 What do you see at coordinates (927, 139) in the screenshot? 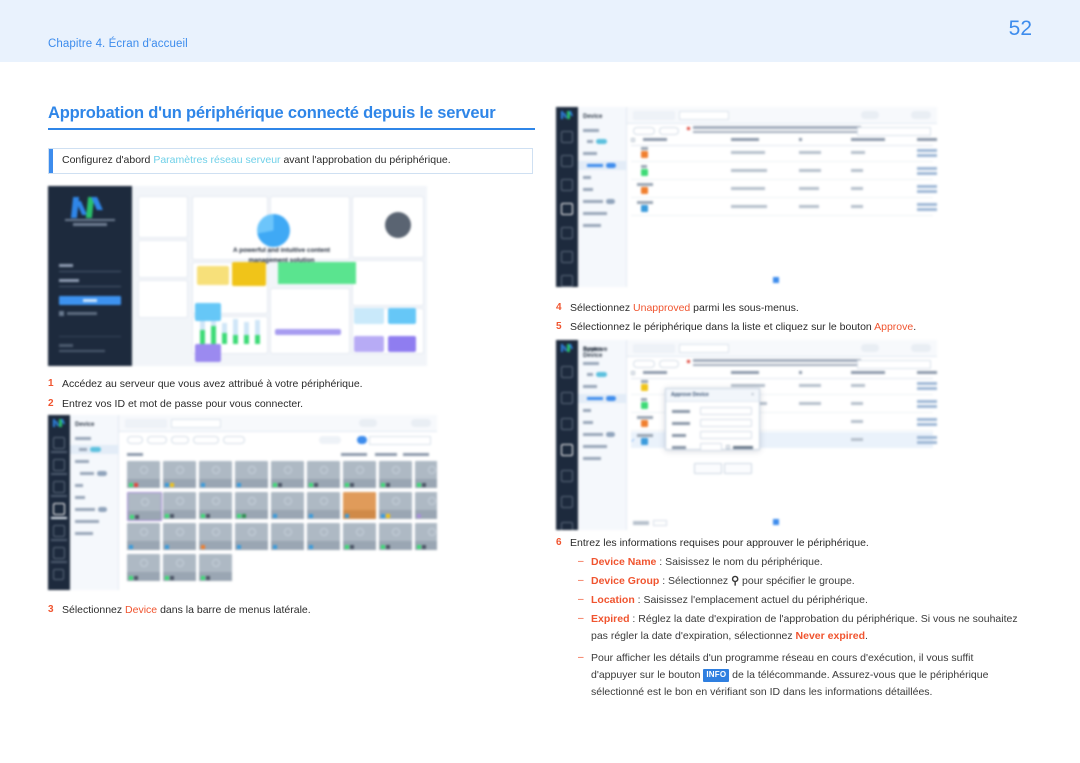
I see `col-registered` at bounding box center [927, 139].